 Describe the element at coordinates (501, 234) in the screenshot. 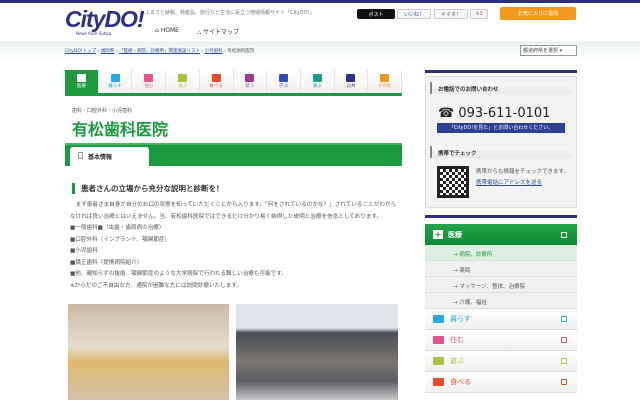

I see `menu-medical: + 医療` at that location.